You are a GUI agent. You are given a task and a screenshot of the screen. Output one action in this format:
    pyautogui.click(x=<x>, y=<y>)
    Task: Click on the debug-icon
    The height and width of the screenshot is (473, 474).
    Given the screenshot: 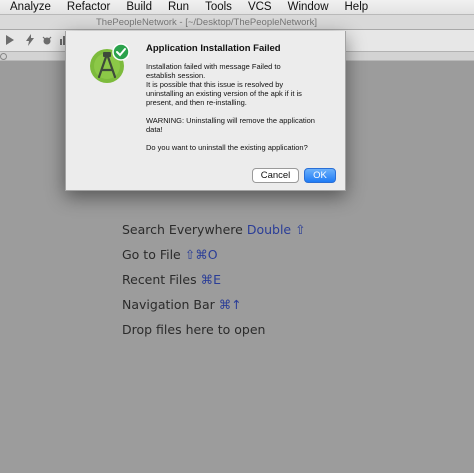 What is the action you would take?
    pyautogui.click(x=47, y=41)
    